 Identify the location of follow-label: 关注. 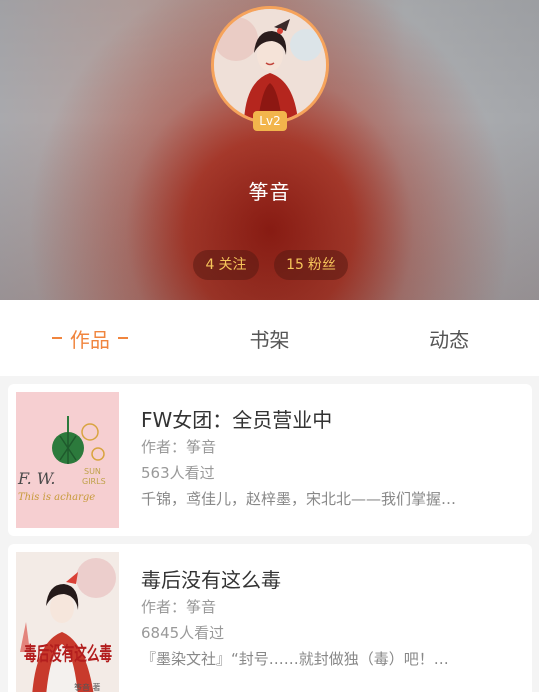
(232, 265).